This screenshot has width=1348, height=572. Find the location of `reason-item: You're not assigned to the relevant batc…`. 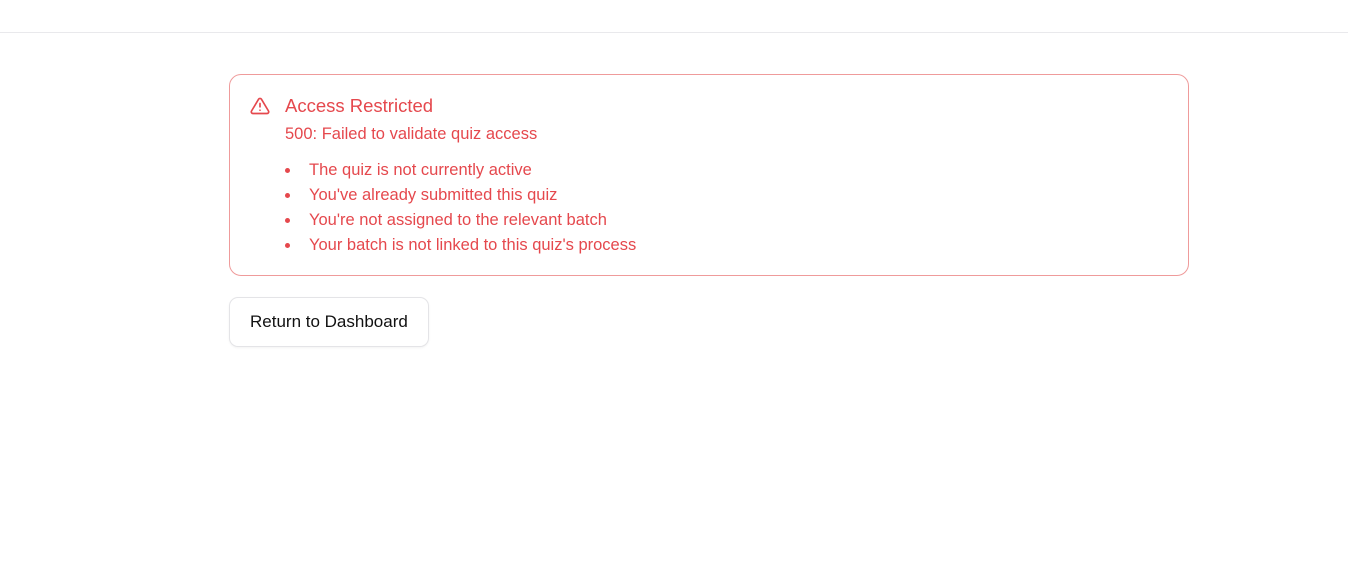

reason-item: You're not assigned to the relevant batc… is located at coordinates (726, 220).